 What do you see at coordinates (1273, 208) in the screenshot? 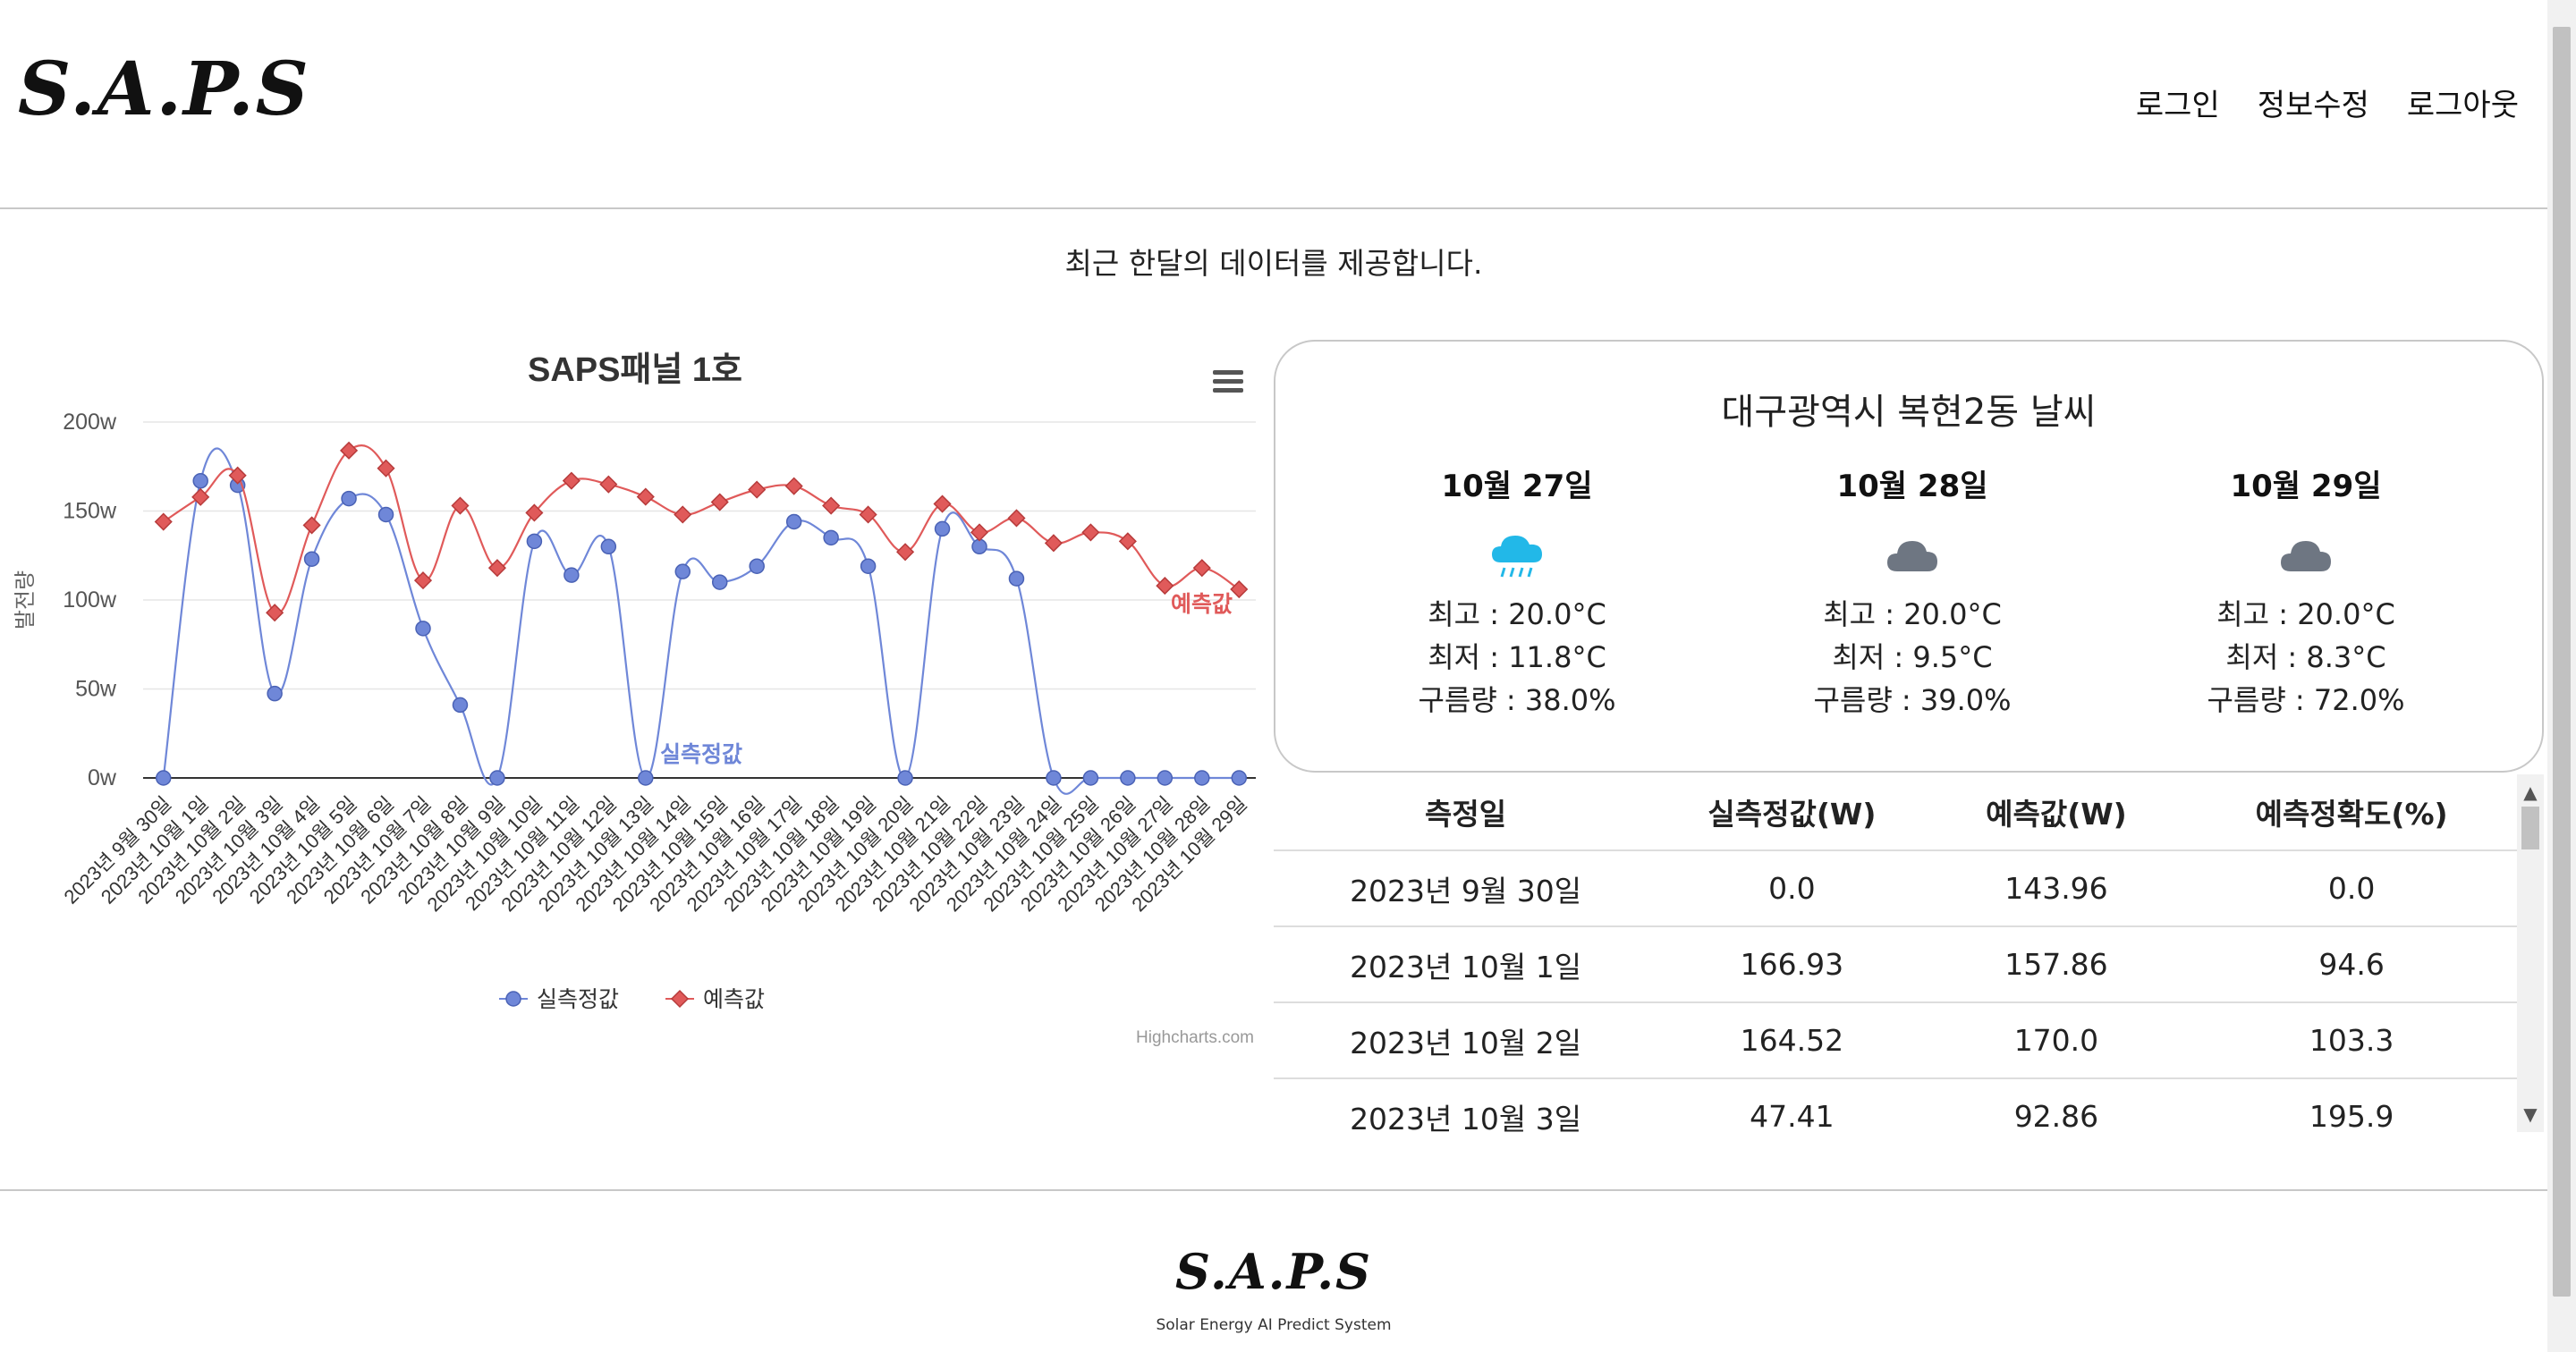
I see `header-divider` at bounding box center [1273, 208].